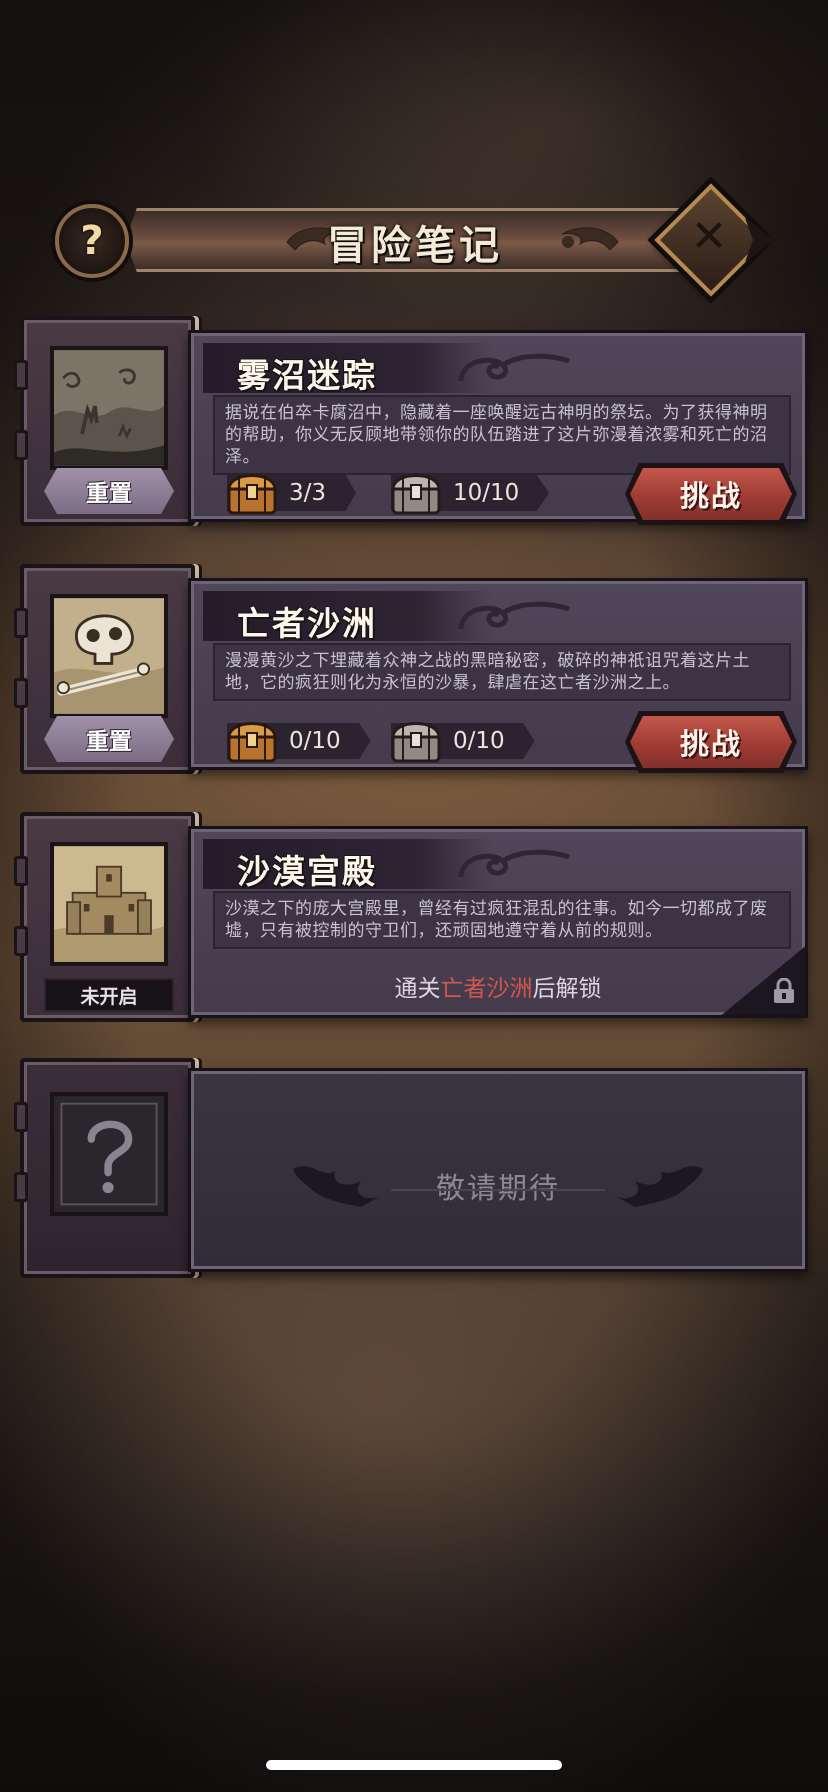 This screenshot has width=828, height=1792. I want to click on lock-icon, so click(784, 990).